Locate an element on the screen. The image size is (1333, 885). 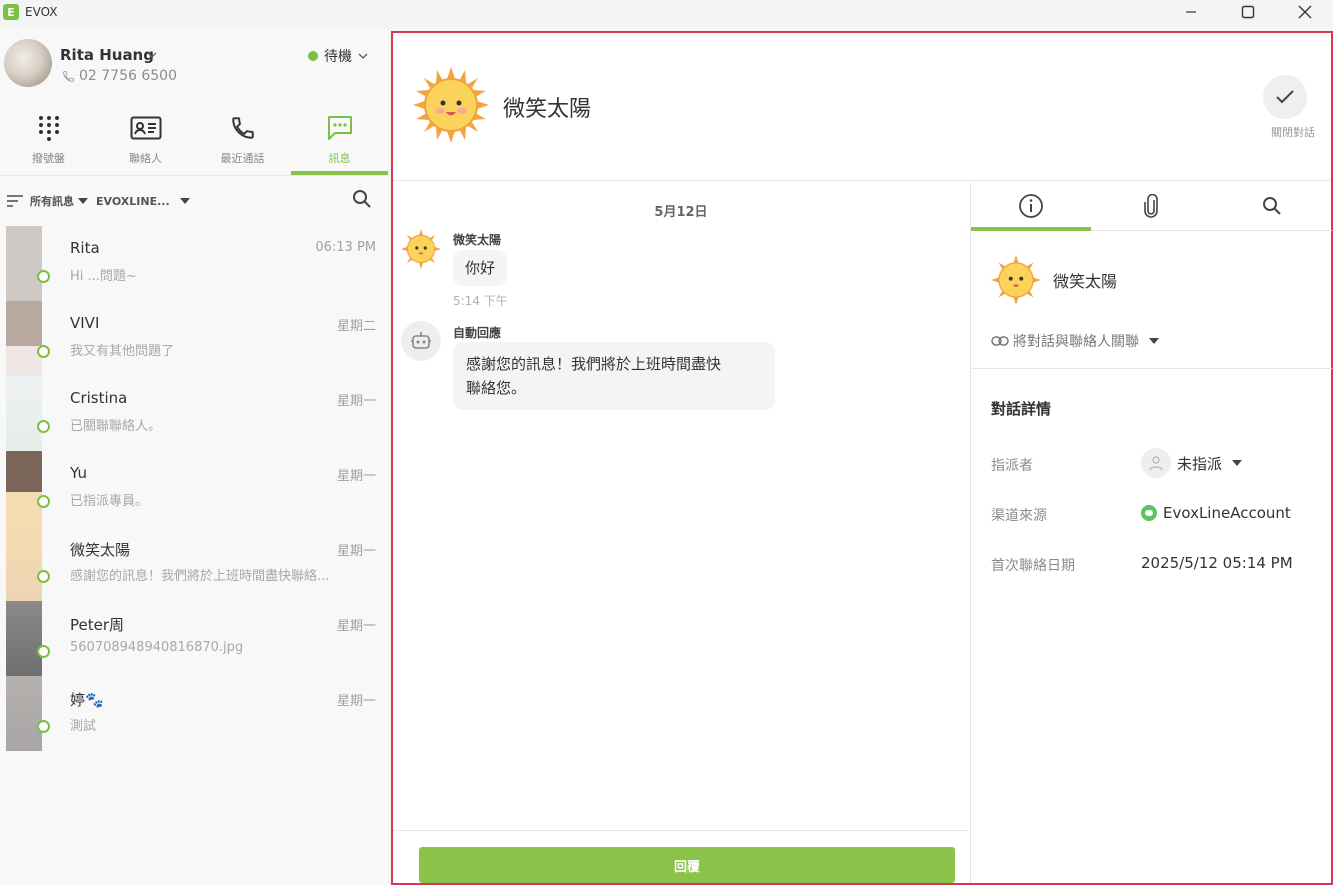
person-icon is located at coordinates (1156, 463).